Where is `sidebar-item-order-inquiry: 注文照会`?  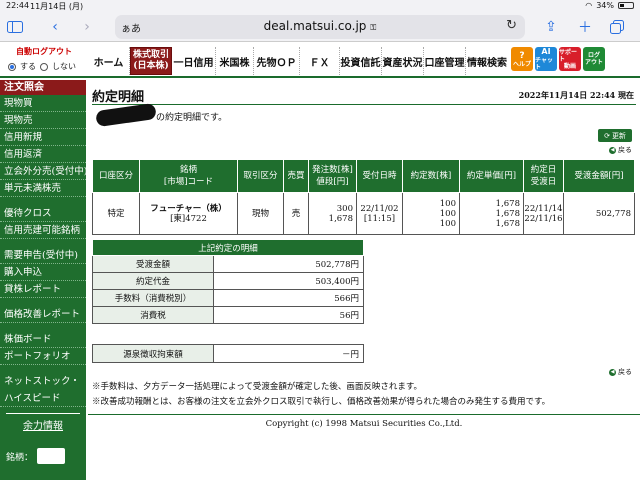 sidebar-item-order-inquiry: 注文照会 is located at coordinates (43, 87).